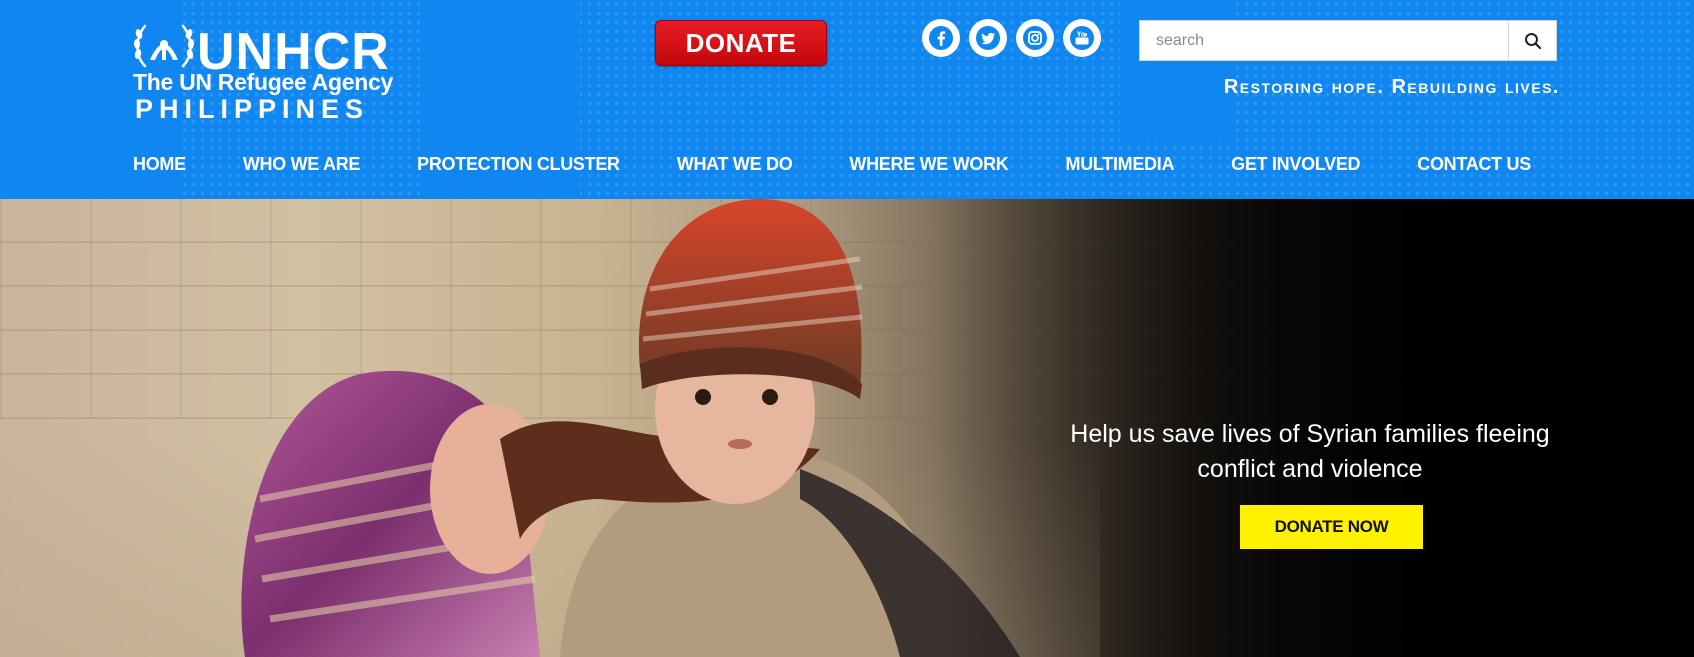 The width and height of the screenshot is (1694, 657). I want to click on instagram-link, so click(1035, 38).